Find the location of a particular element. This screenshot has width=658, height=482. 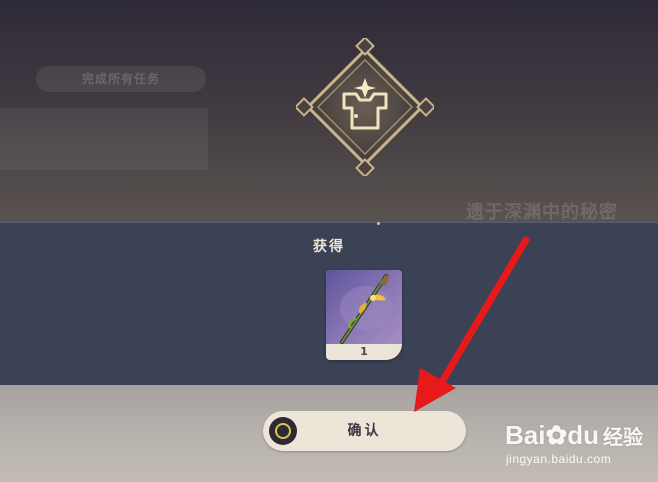

item-art is located at coordinates (364, 307).